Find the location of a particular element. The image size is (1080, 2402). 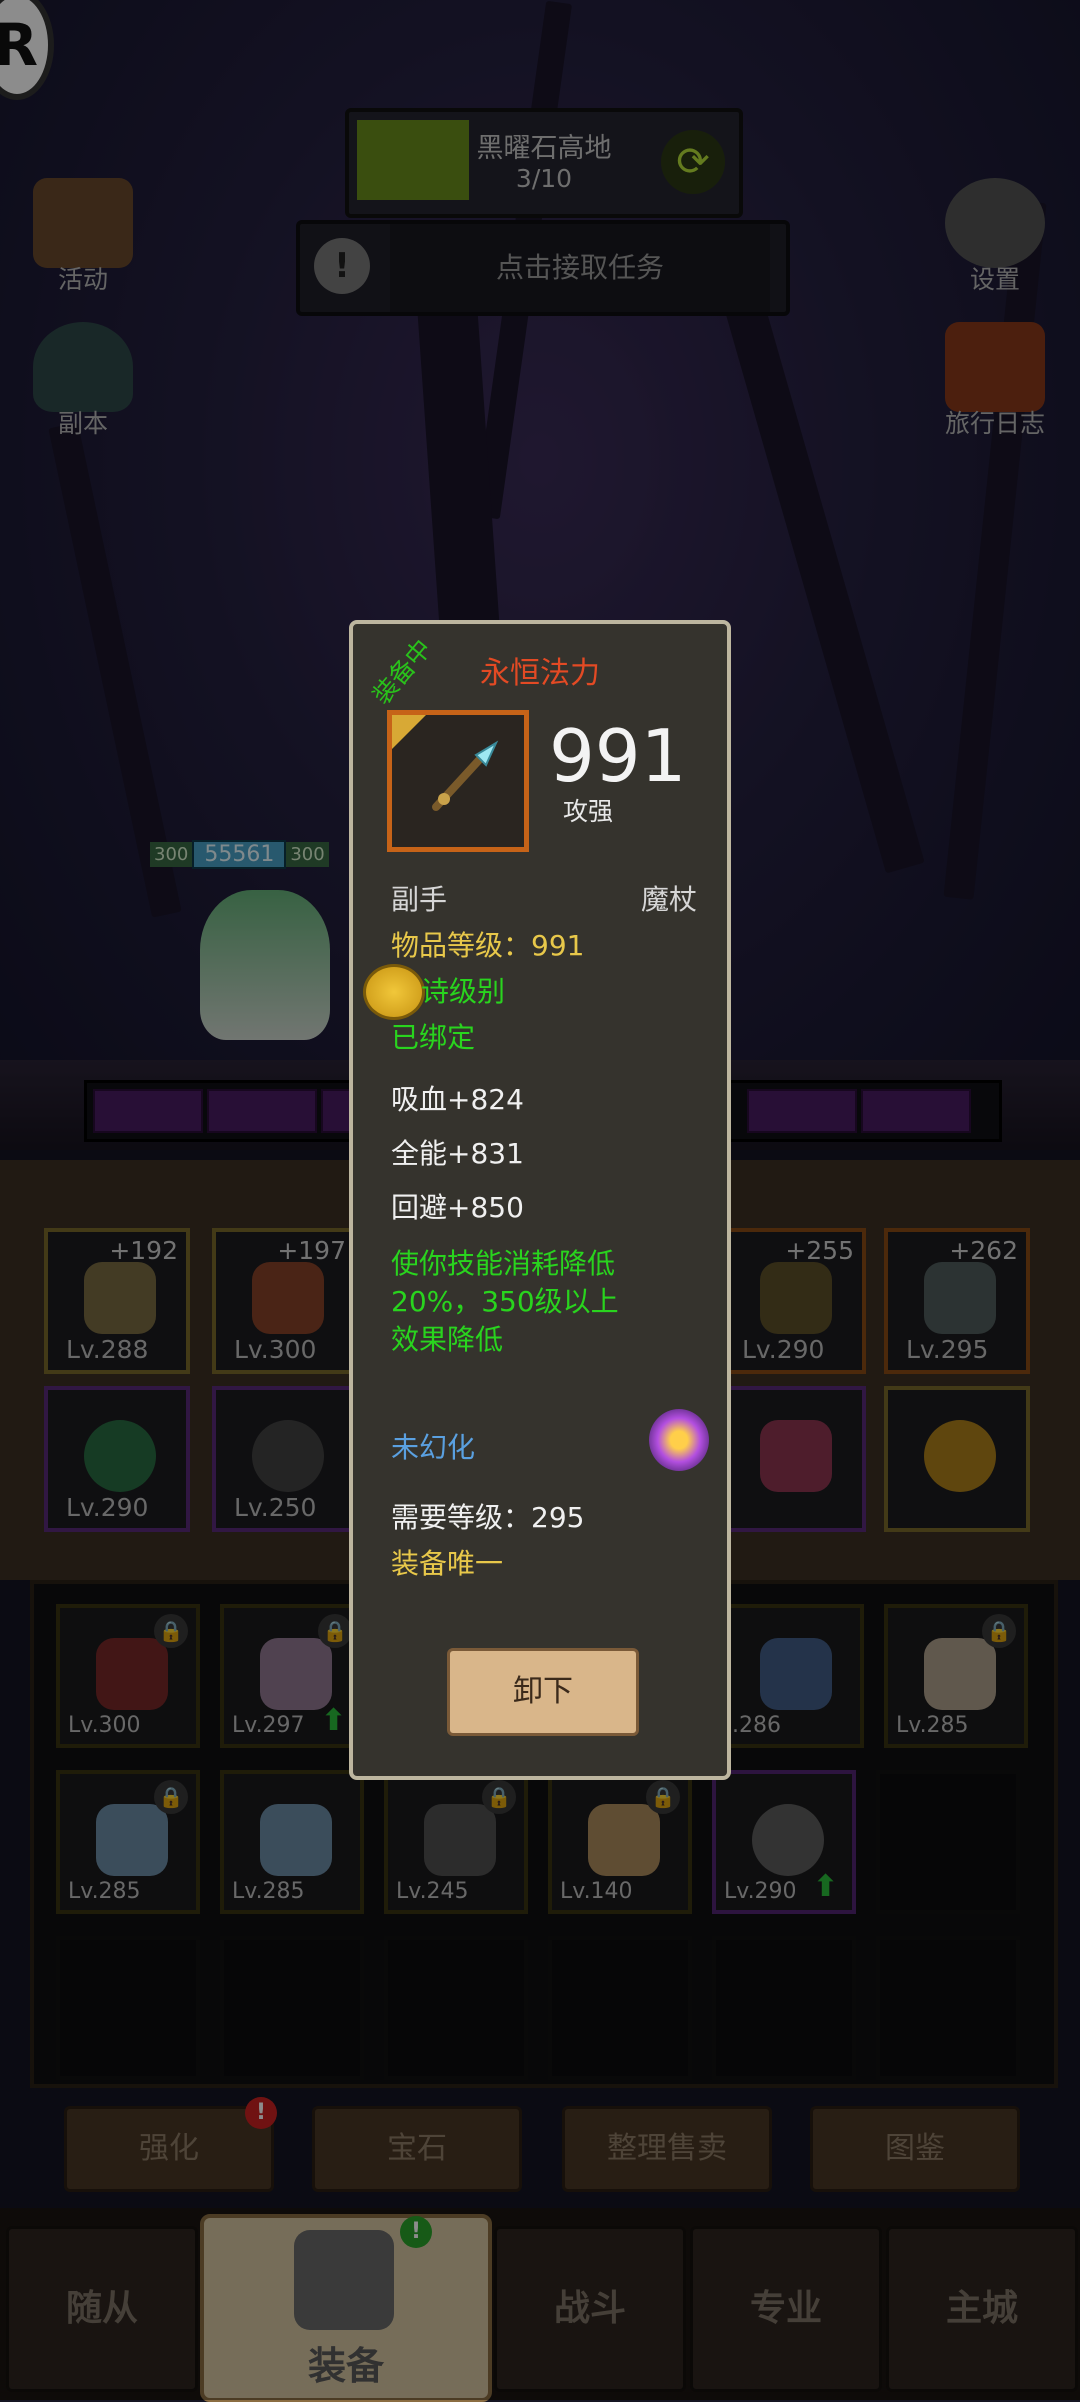

stat-line: 回避+850 is located at coordinates (457, 1207).